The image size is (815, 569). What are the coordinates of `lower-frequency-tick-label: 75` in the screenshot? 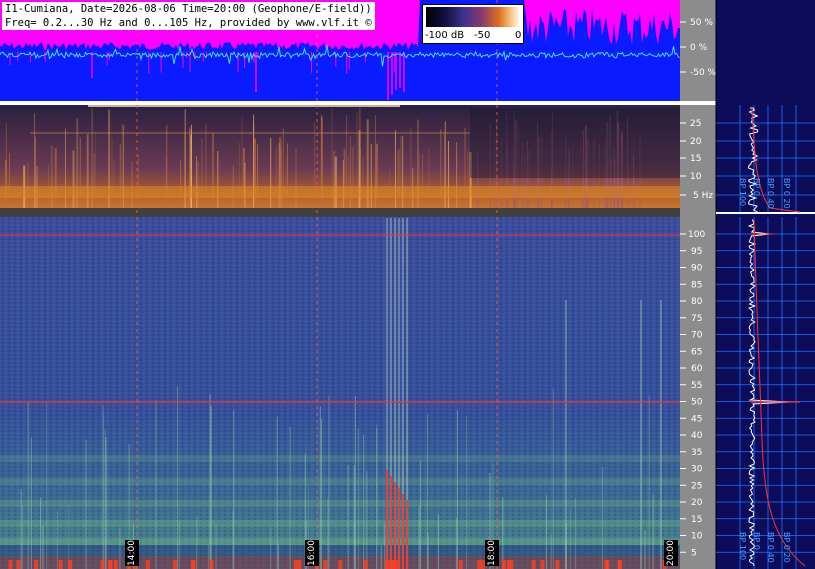 It's located at (696, 319).